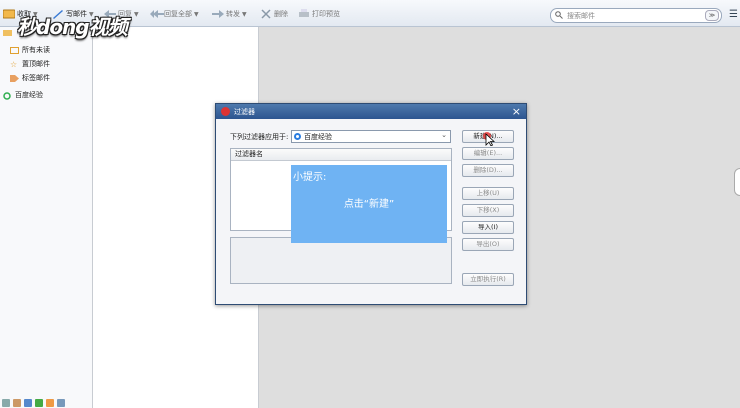  What do you see at coordinates (712, 15) in the screenshot?
I see `search-options-button: ≫` at bounding box center [712, 15].